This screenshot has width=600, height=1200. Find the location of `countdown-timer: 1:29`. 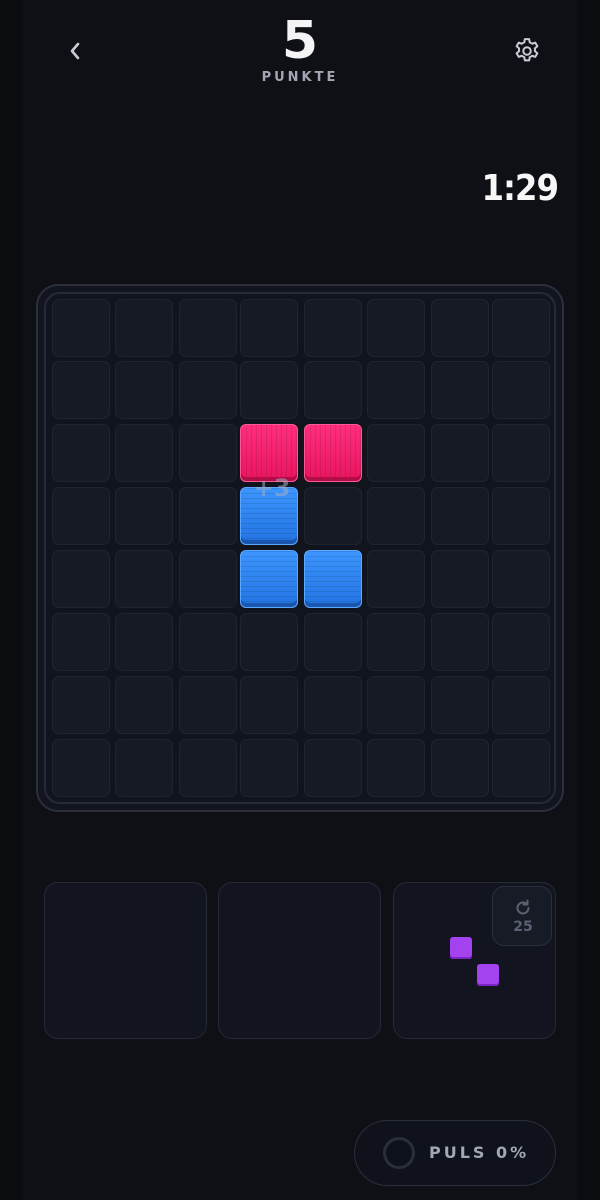

countdown-timer: 1:29 is located at coordinates (520, 188).